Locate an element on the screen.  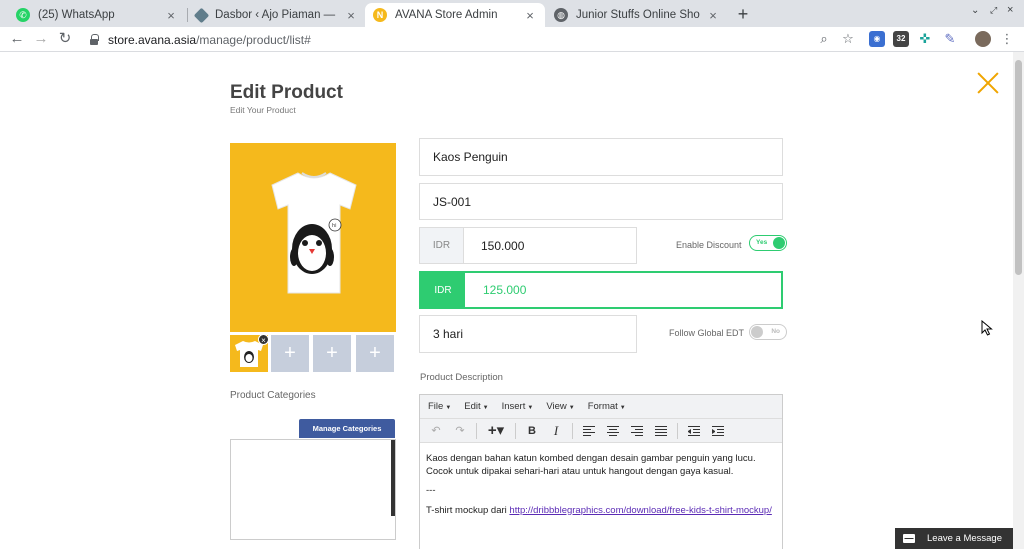
extension-pin-icon: ✜ is located at coordinates (925, 39).